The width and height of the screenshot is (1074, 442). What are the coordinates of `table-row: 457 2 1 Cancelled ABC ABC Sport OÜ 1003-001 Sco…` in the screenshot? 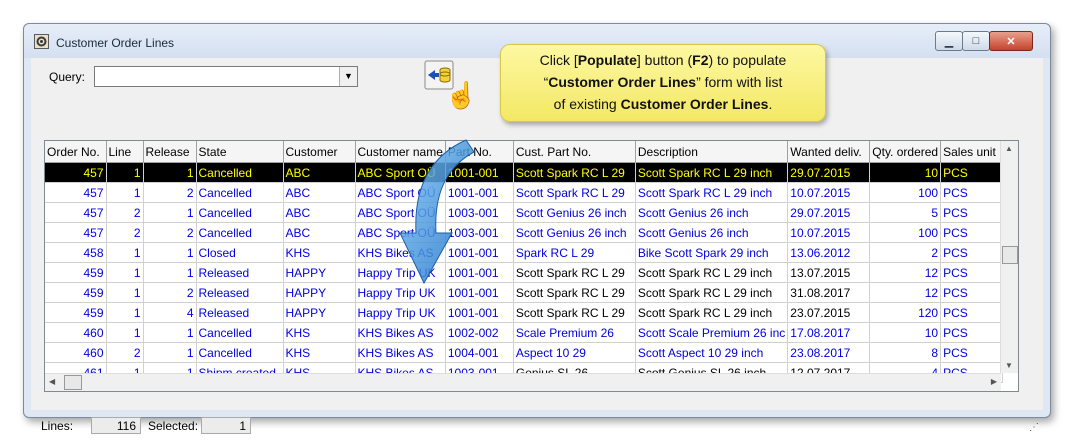 It's located at (524, 212).